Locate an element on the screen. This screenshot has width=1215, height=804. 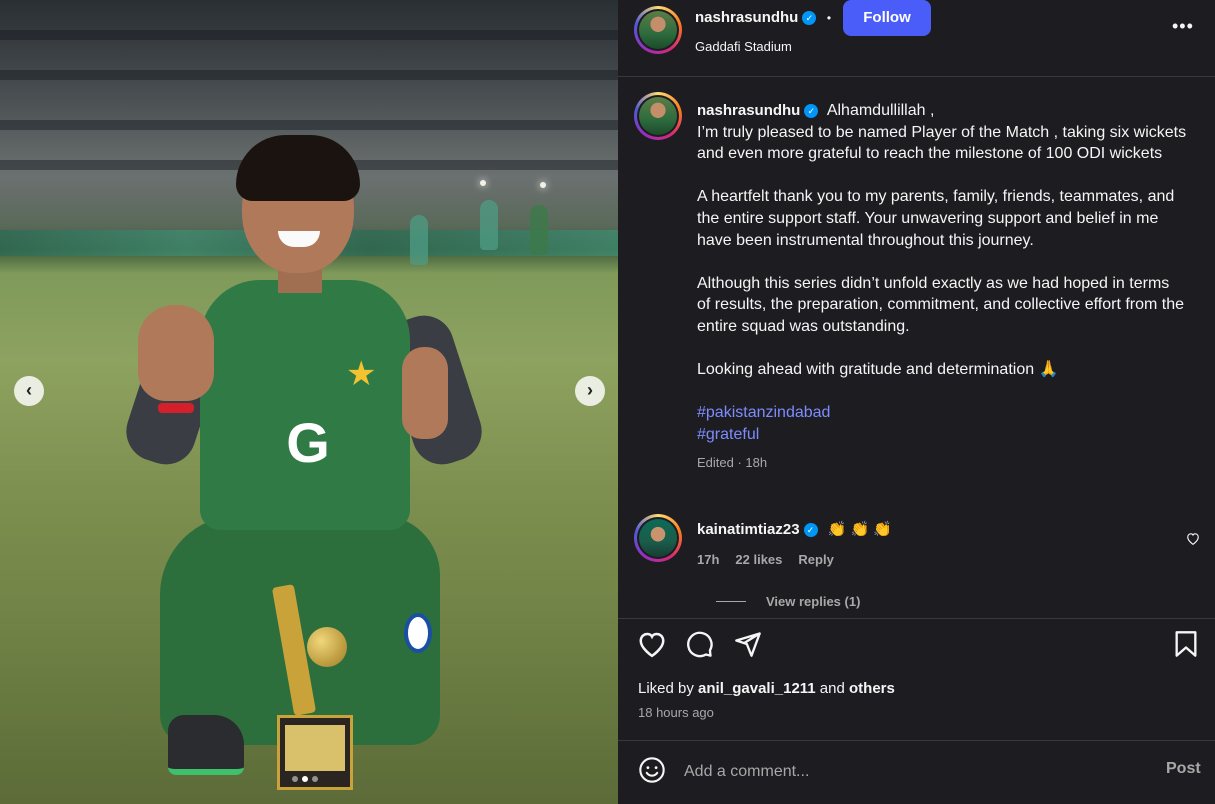
carousel-dot-active is located at coordinates (305, 779).